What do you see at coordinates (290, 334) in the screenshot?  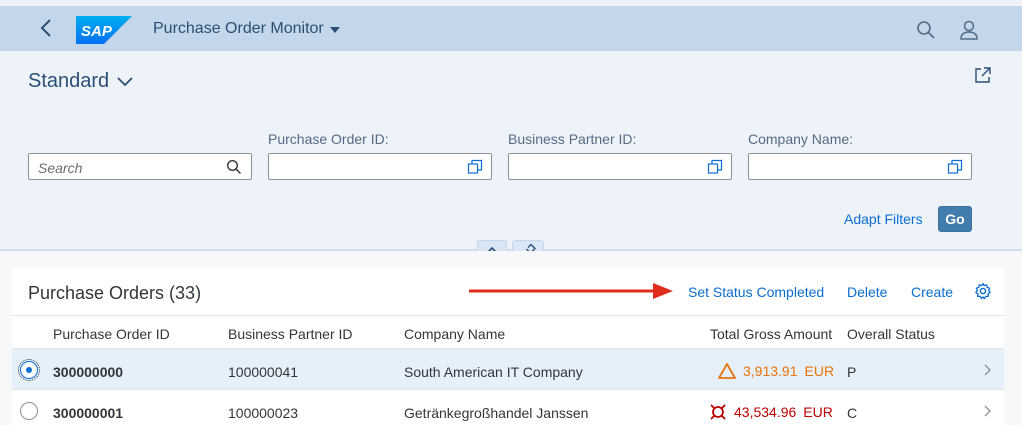 I see `column-header-bp-id: Business Partner ID` at bounding box center [290, 334].